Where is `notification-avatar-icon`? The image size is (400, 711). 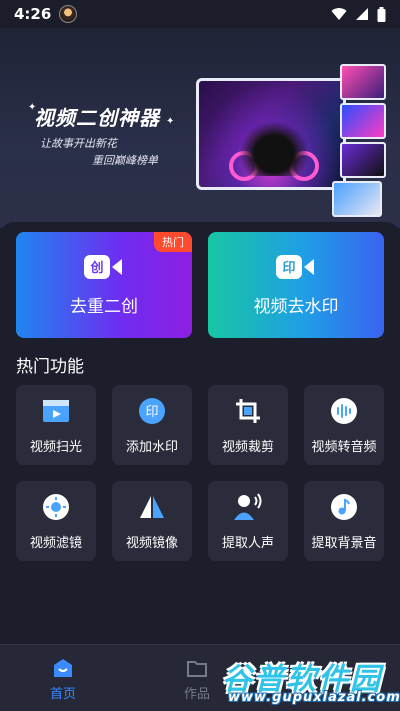
notification-avatar-icon is located at coordinates (68, 14).